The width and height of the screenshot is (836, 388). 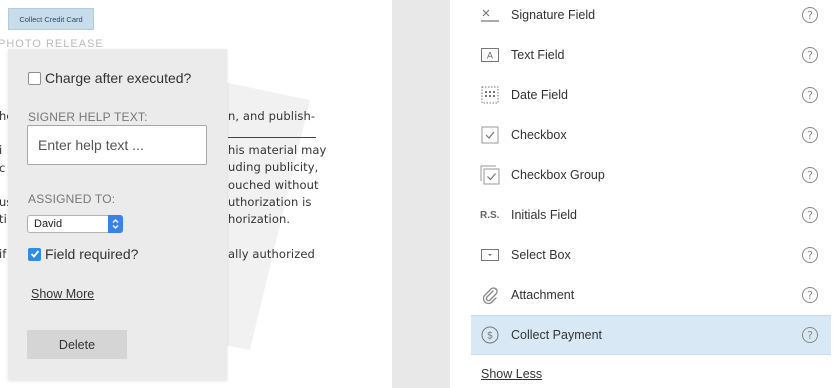 I want to click on field-label: Initials Field, so click(x=544, y=215).